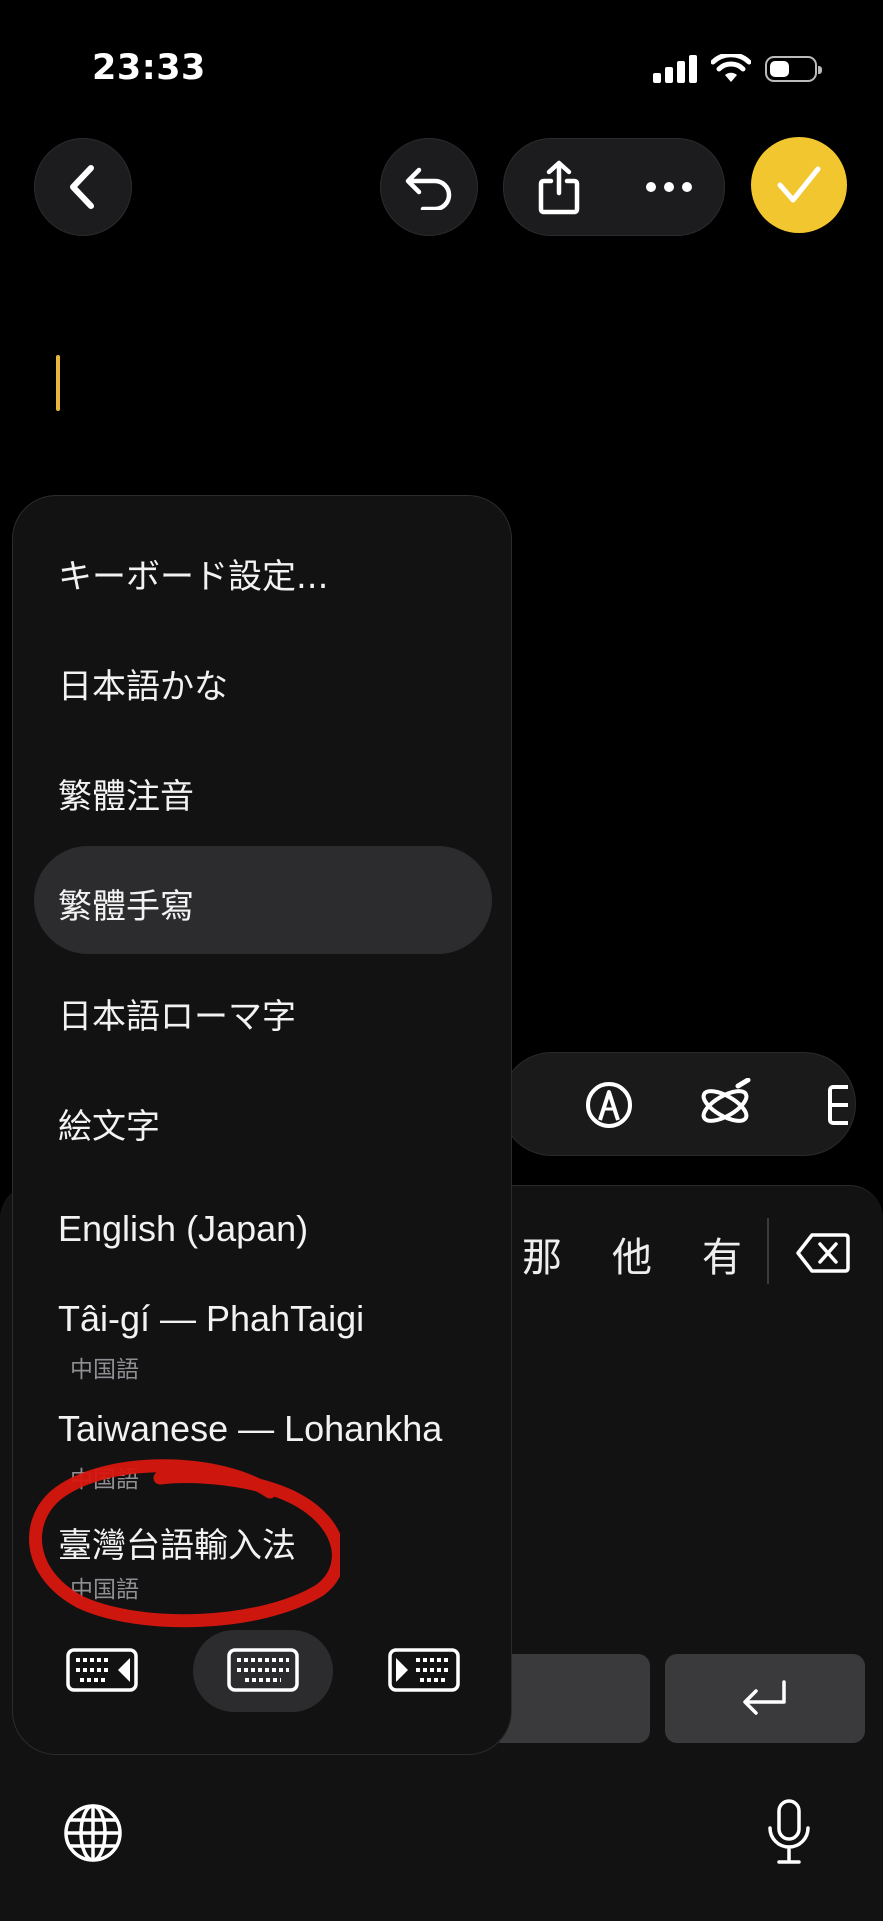 Image resolution: width=883 pixels, height=1921 pixels. What do you see at coordinates (250, 1429) in the screenshot?
I see `menu-item-lohankha: Taiwanese — Lohankha` at bounding box center [250, 1429].